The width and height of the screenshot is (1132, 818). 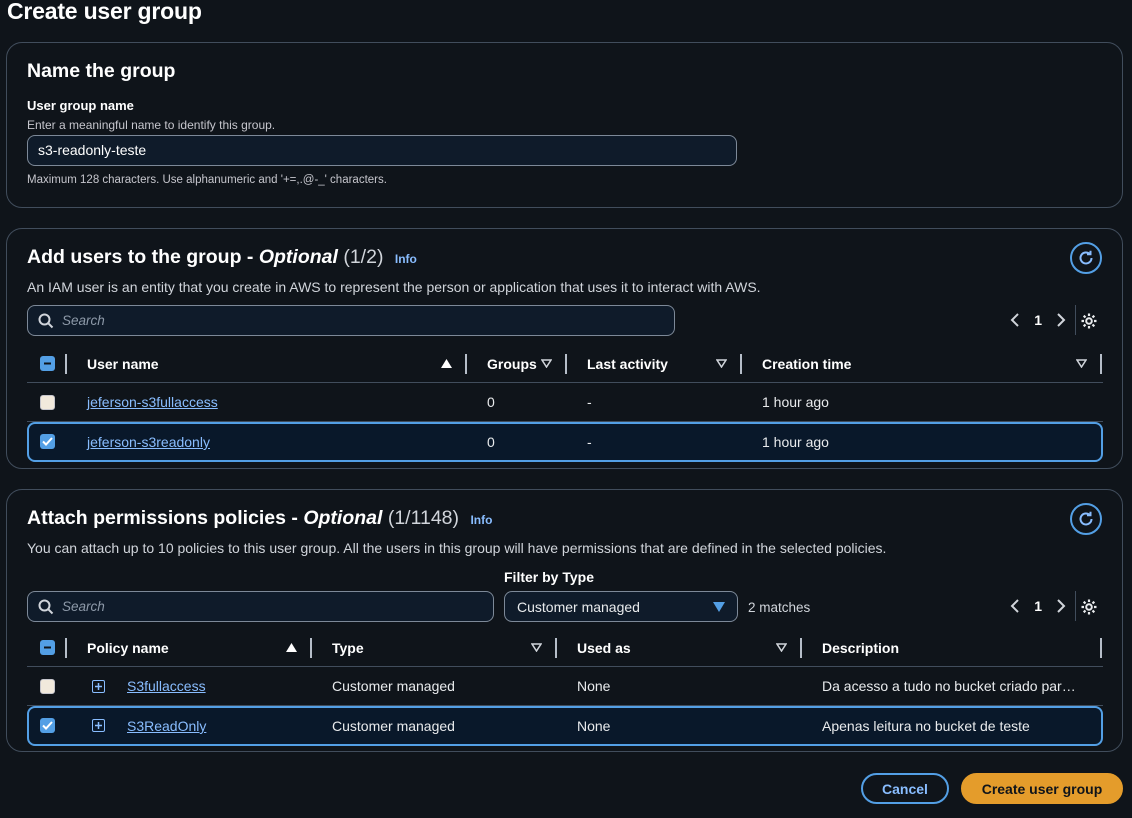 I want to click on policies-table-header: Policy name Type Used as Description, so click(x=565, y=648).